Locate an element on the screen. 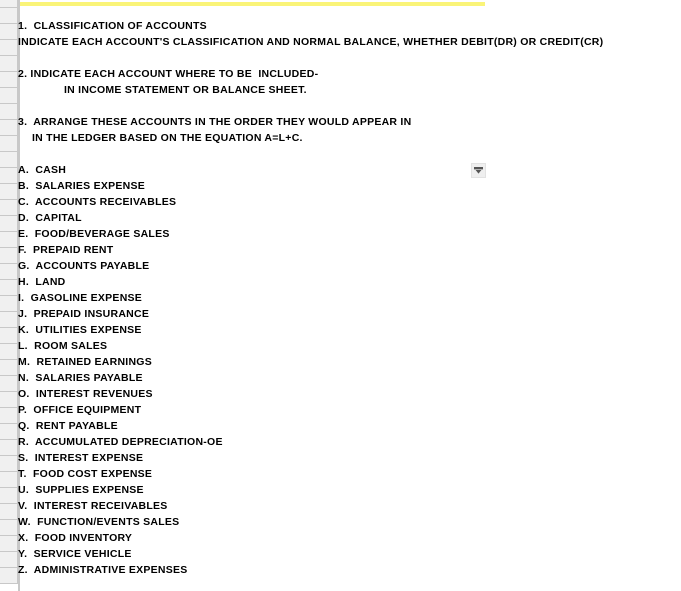 The image size is (681, 591). account-list-item: F. PREPAID RENT is located at coordinates (66, 250).